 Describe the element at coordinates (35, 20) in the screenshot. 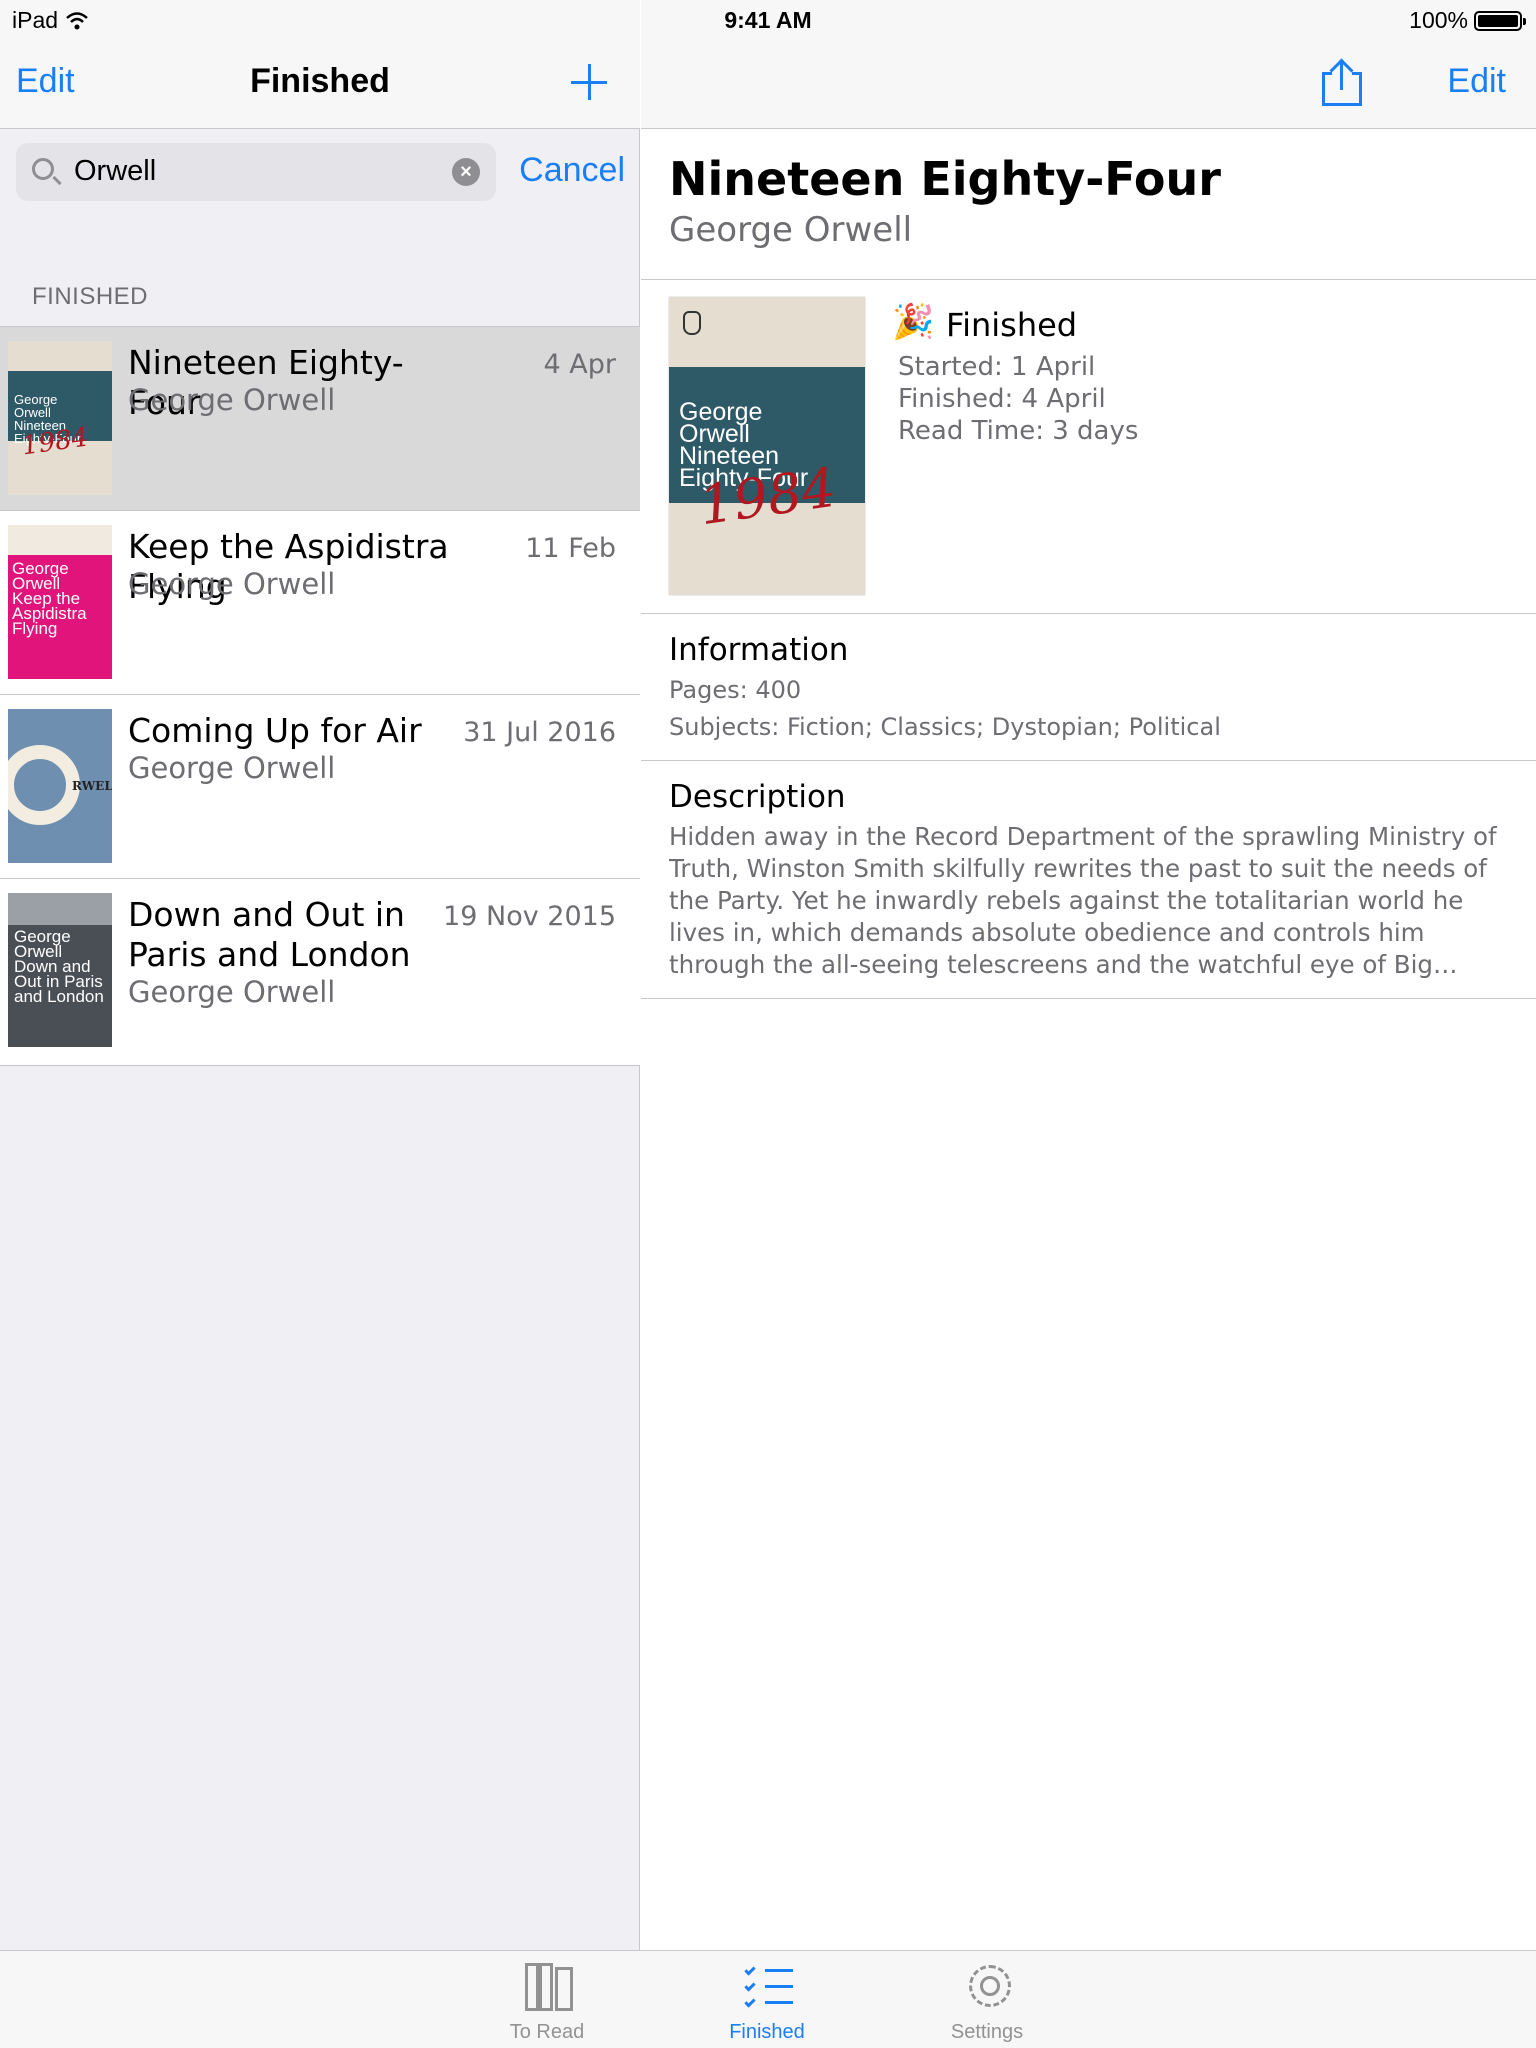

I see `device-name: iPad` at that location.